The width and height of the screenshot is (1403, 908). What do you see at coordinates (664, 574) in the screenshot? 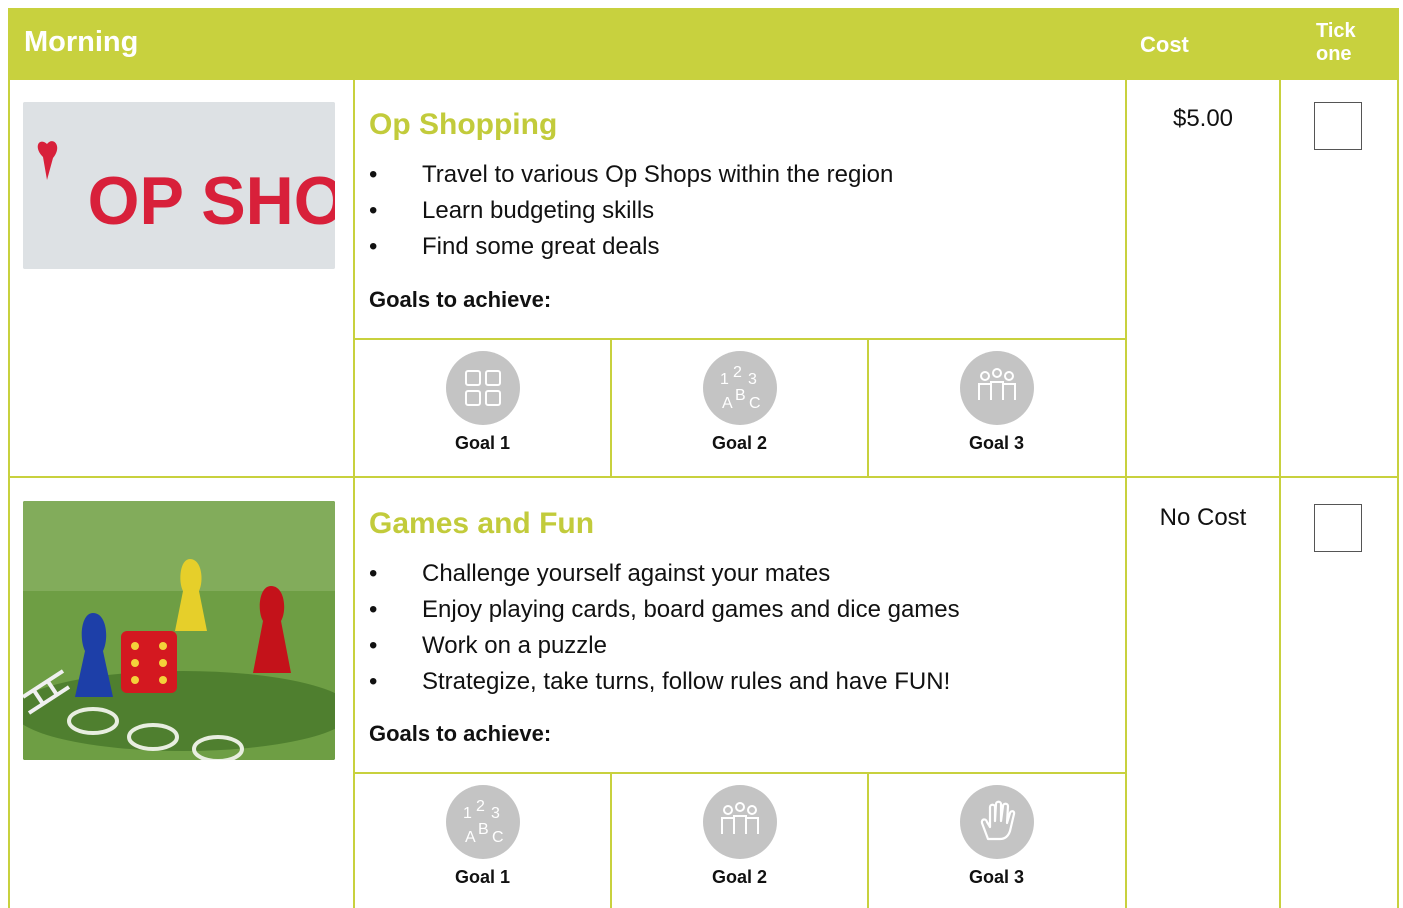
I see `bullet-item: Challenge yourself against your mates` at bounding box center [664, 574].